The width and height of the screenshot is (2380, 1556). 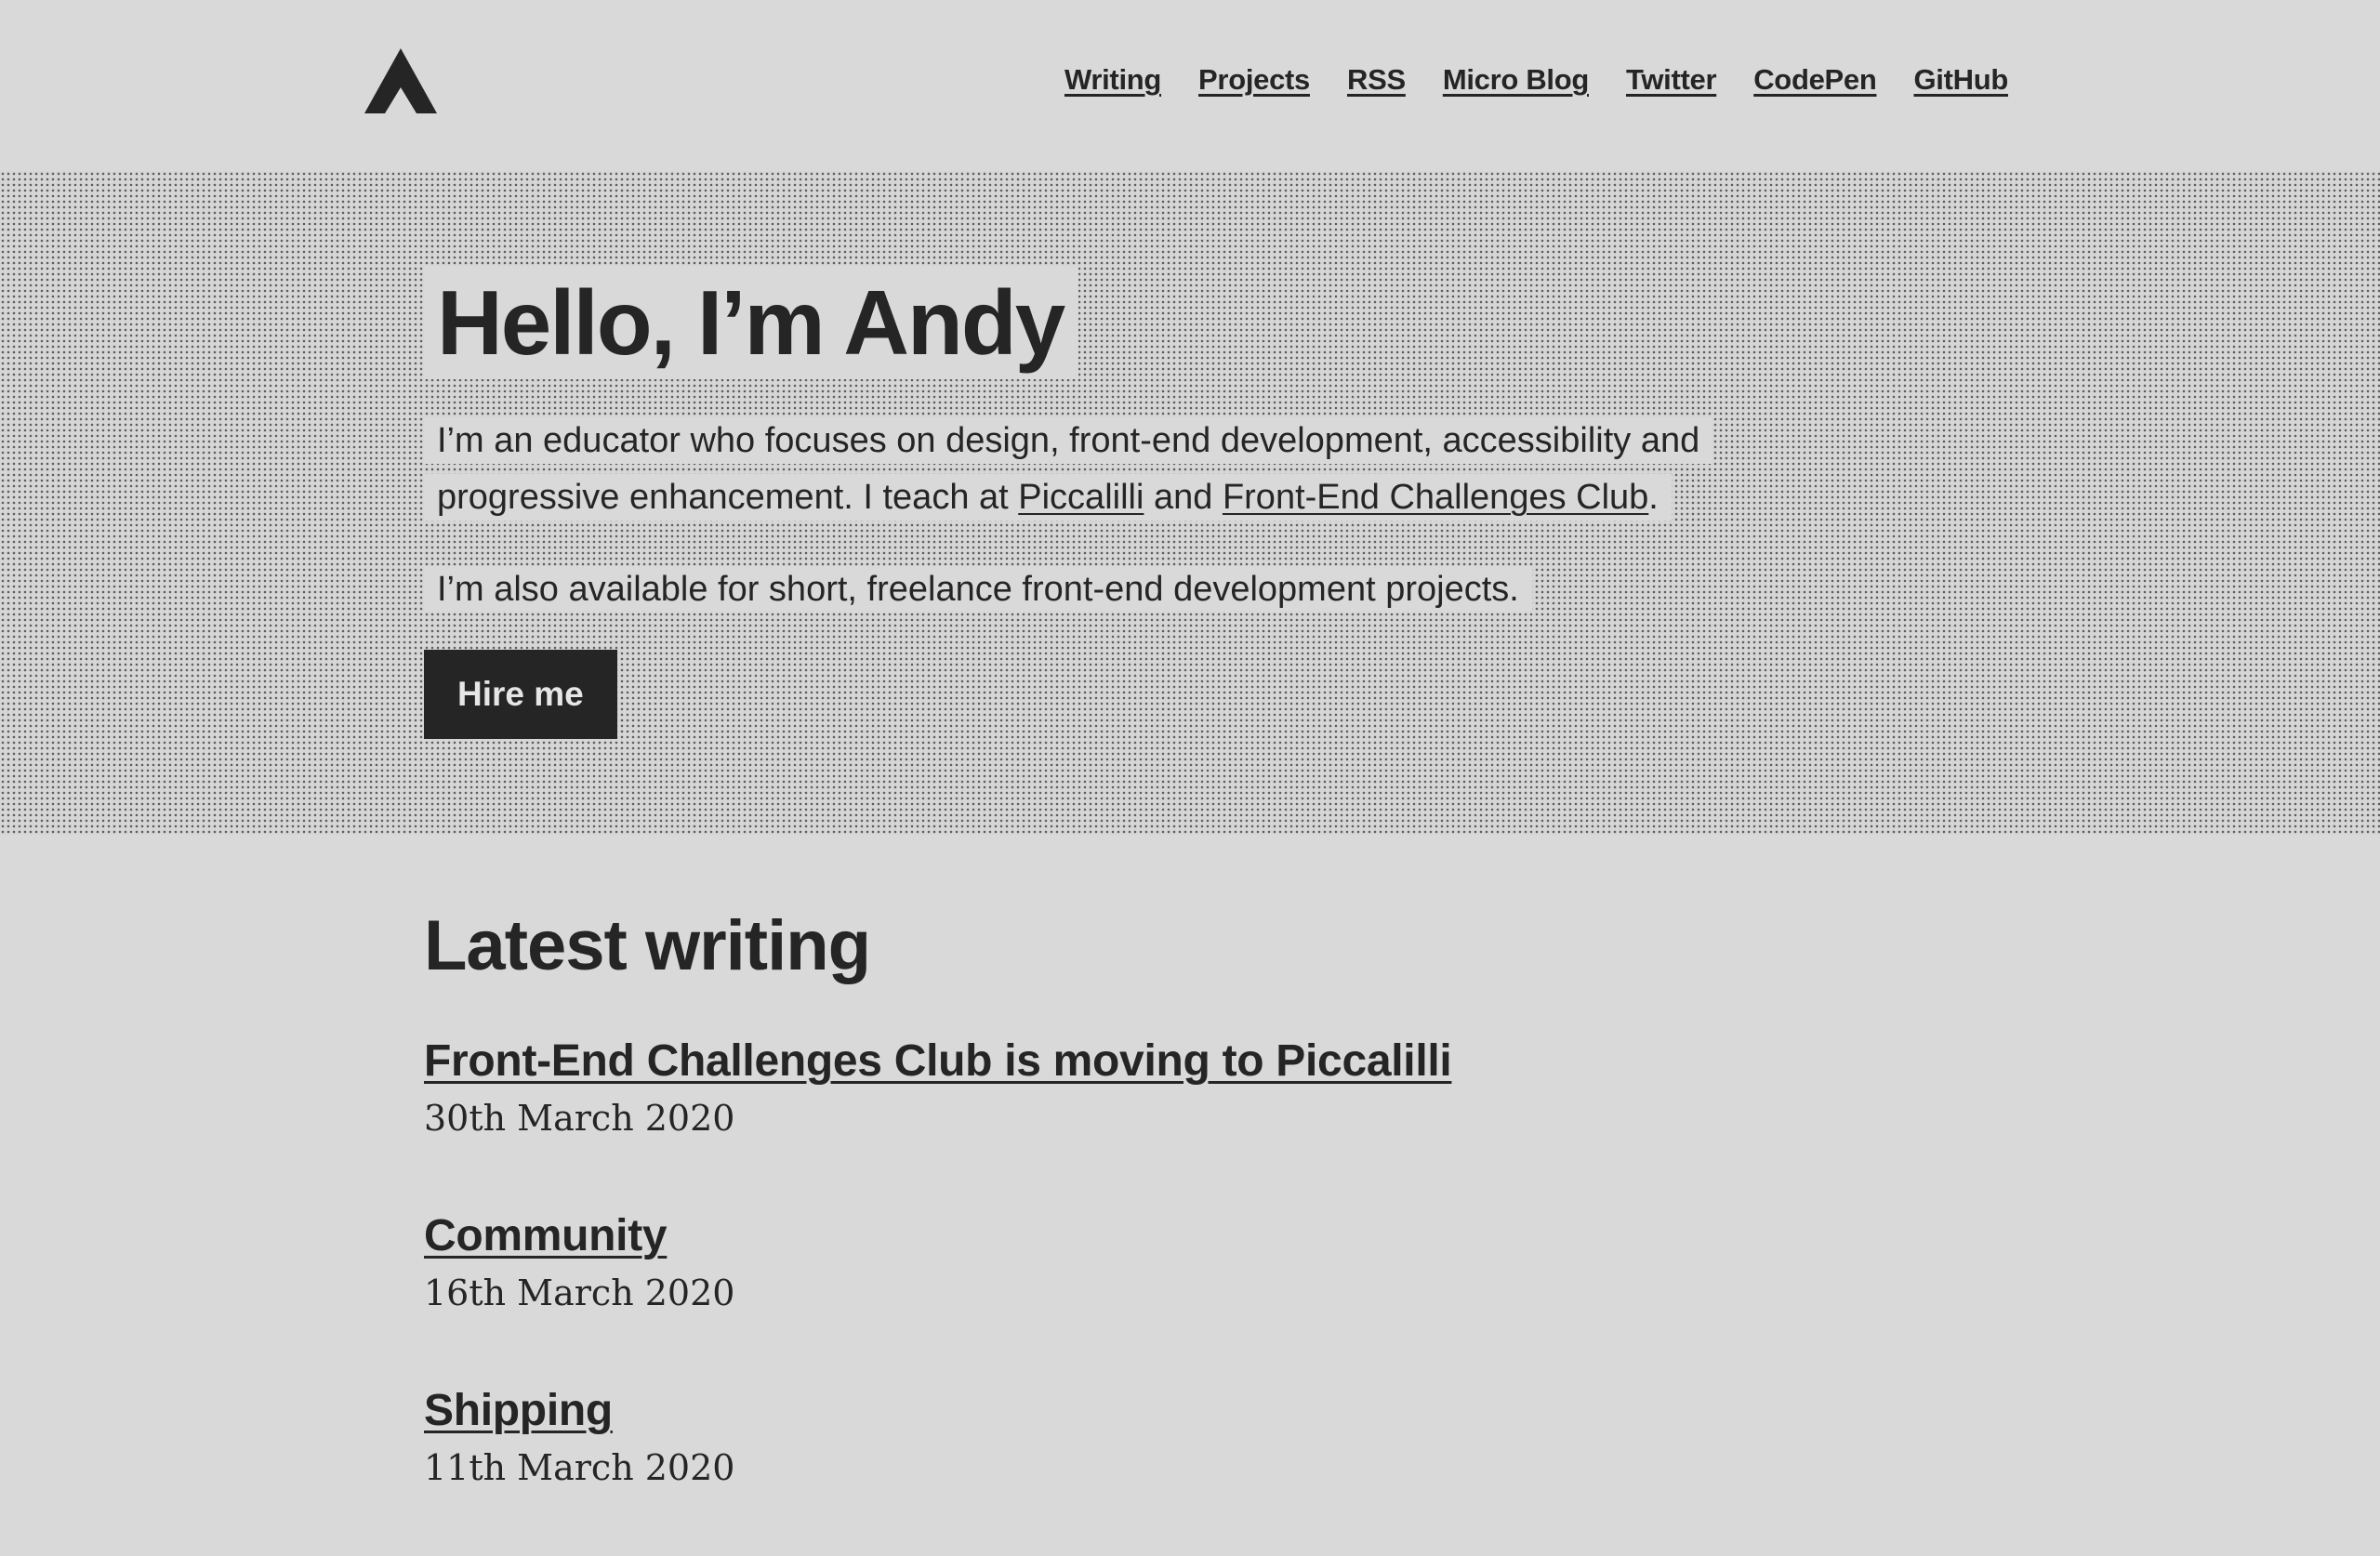 I want to click on nav-item-github: GitHub, so click(x=1960, y=80).